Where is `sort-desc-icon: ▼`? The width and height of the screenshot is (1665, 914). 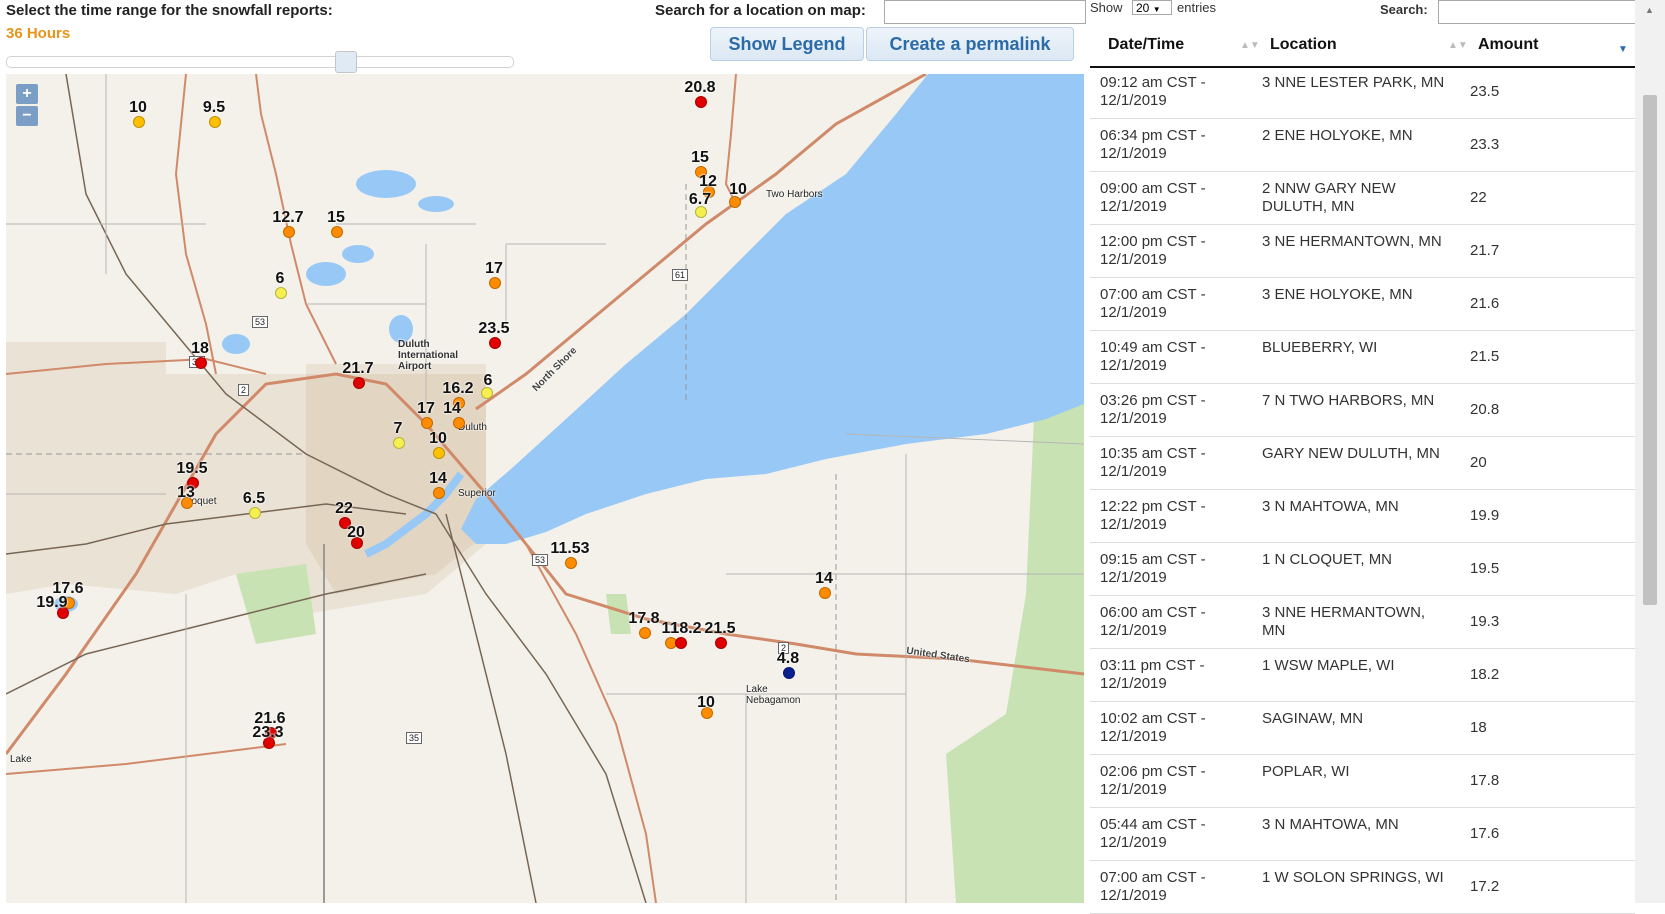
sort-desc-icon: ▼ is located at coordinates (1623, 49).